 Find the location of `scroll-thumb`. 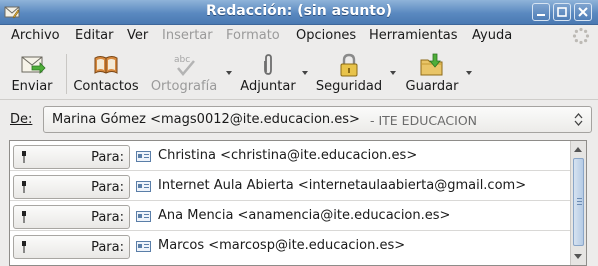

scroll-thumb is located at coordinates (578, 202).